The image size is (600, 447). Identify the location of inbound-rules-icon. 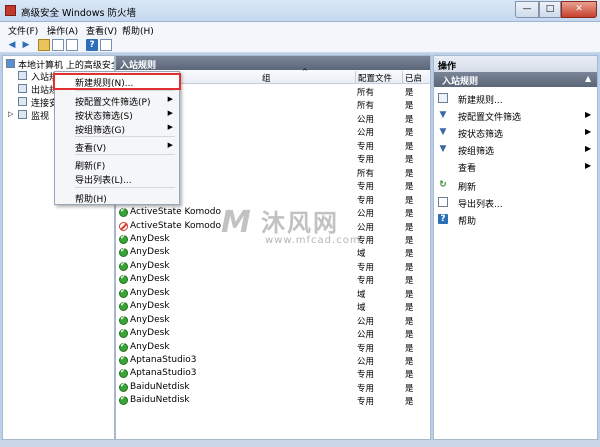
(22, 75).